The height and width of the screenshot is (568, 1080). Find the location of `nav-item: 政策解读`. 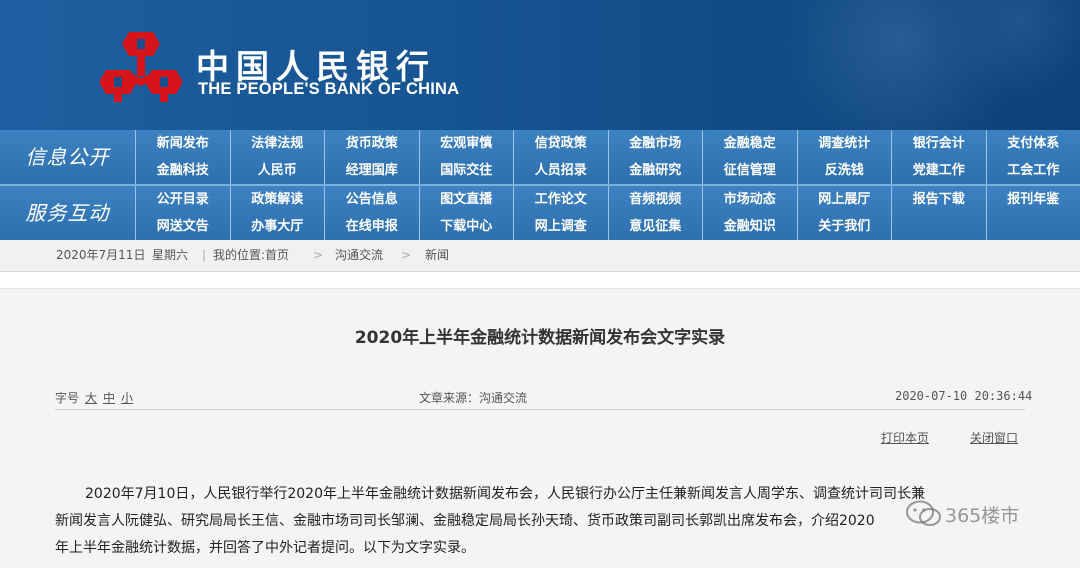

nav-item: 政策解读 is located at coordinates (277, 199).